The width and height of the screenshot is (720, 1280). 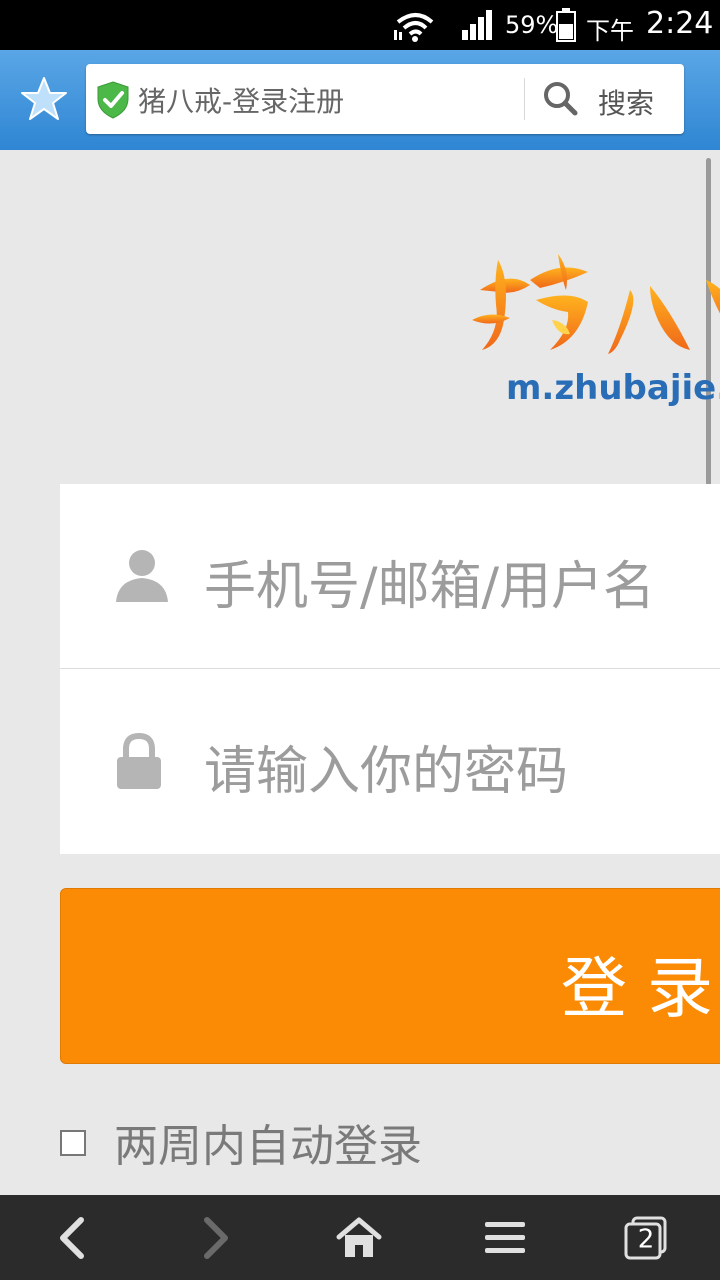 I want to click on search-button: 搜索, so click(x=607, y=99).